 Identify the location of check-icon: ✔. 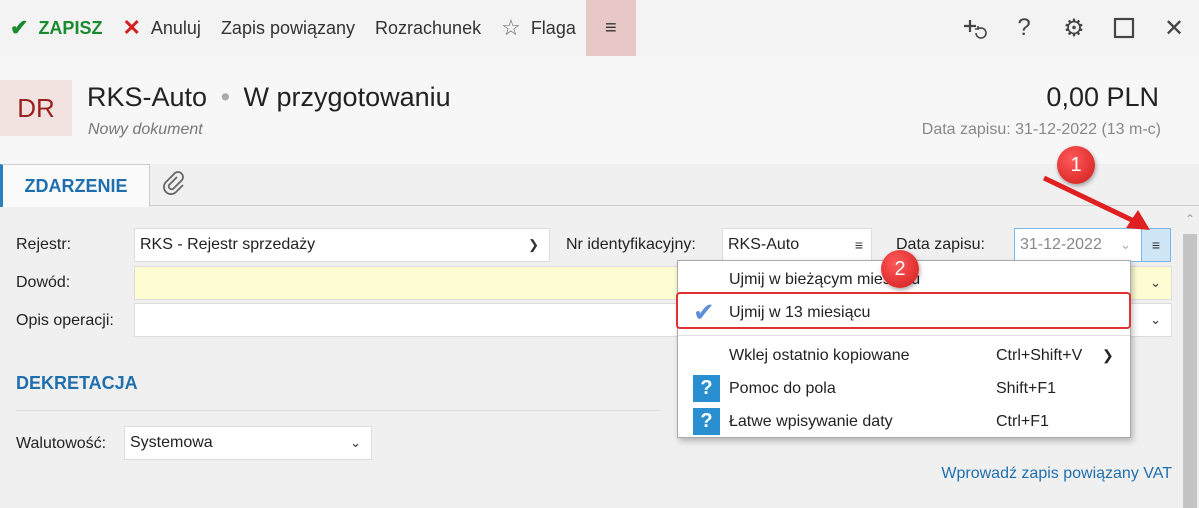
(19, 27).